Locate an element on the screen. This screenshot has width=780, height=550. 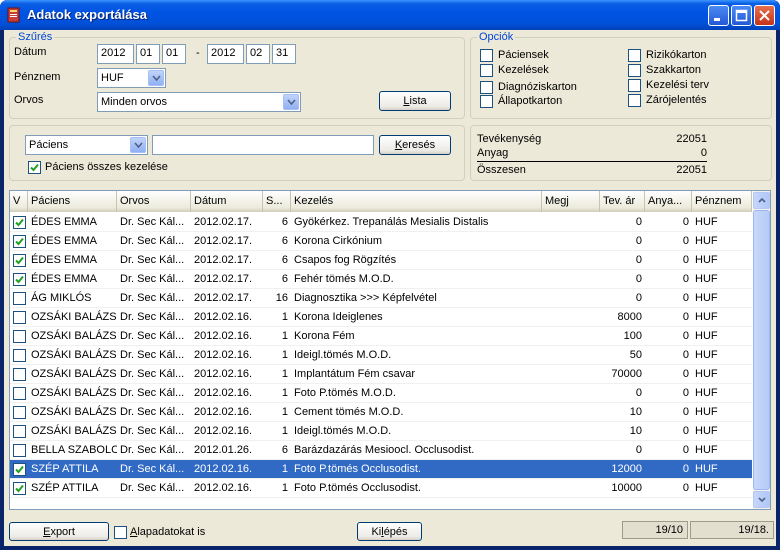
option-specialist-checkbox is located at coordinates (634, 70).